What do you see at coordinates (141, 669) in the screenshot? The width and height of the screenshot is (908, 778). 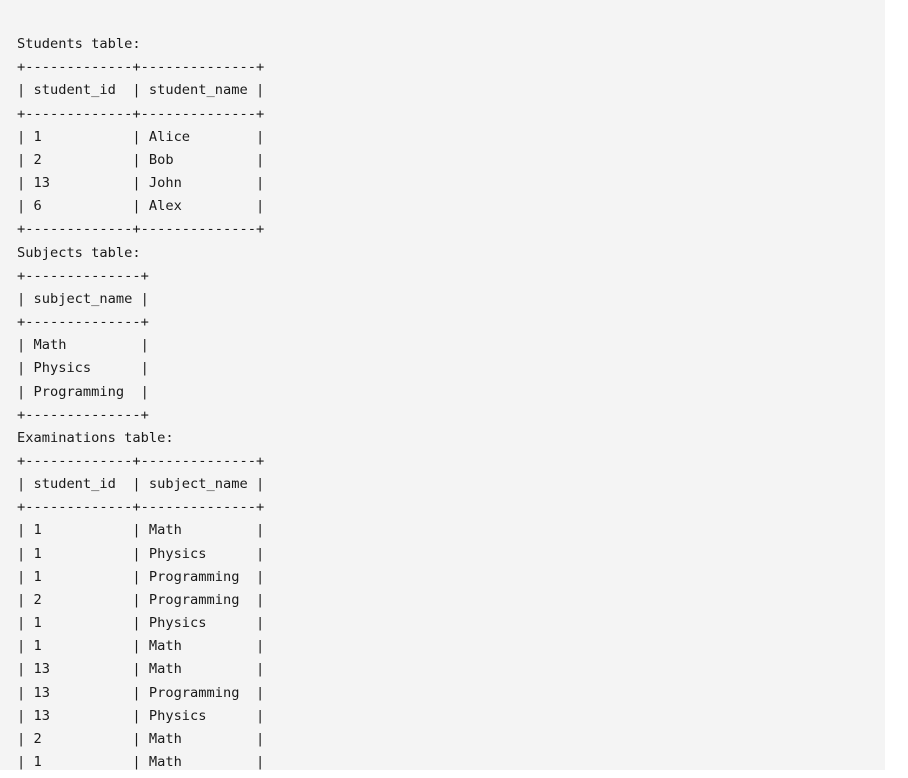 I see `table-row: | 13 | Math |` at bounding box center [141, 669].